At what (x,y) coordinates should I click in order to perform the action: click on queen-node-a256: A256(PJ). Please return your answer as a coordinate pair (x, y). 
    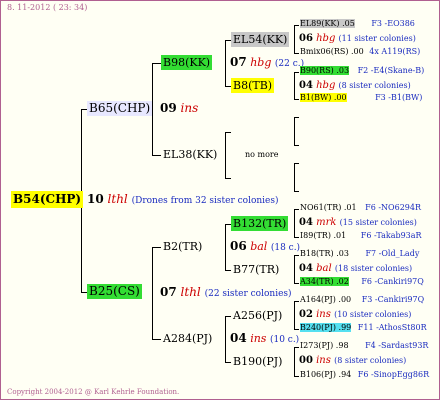
    Looking at the image, I should click on (257, 315).